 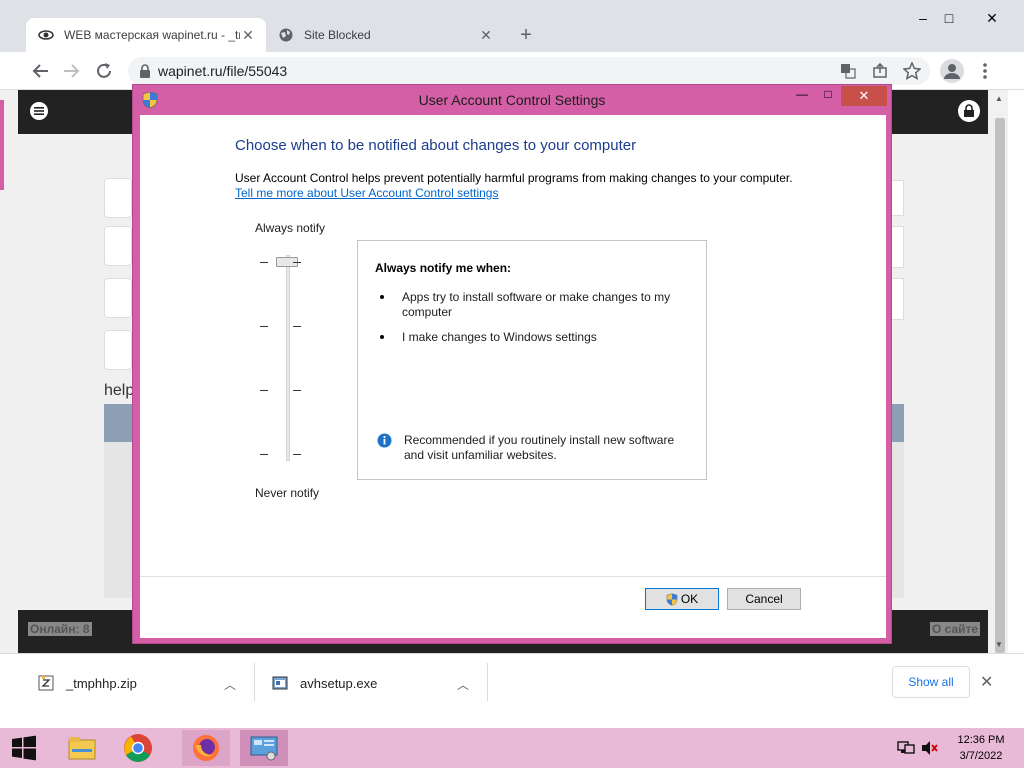 What do you see at coordinates (513, 576) in the screenshot?
I see `footer-divider` at bounding box center [513, 576].